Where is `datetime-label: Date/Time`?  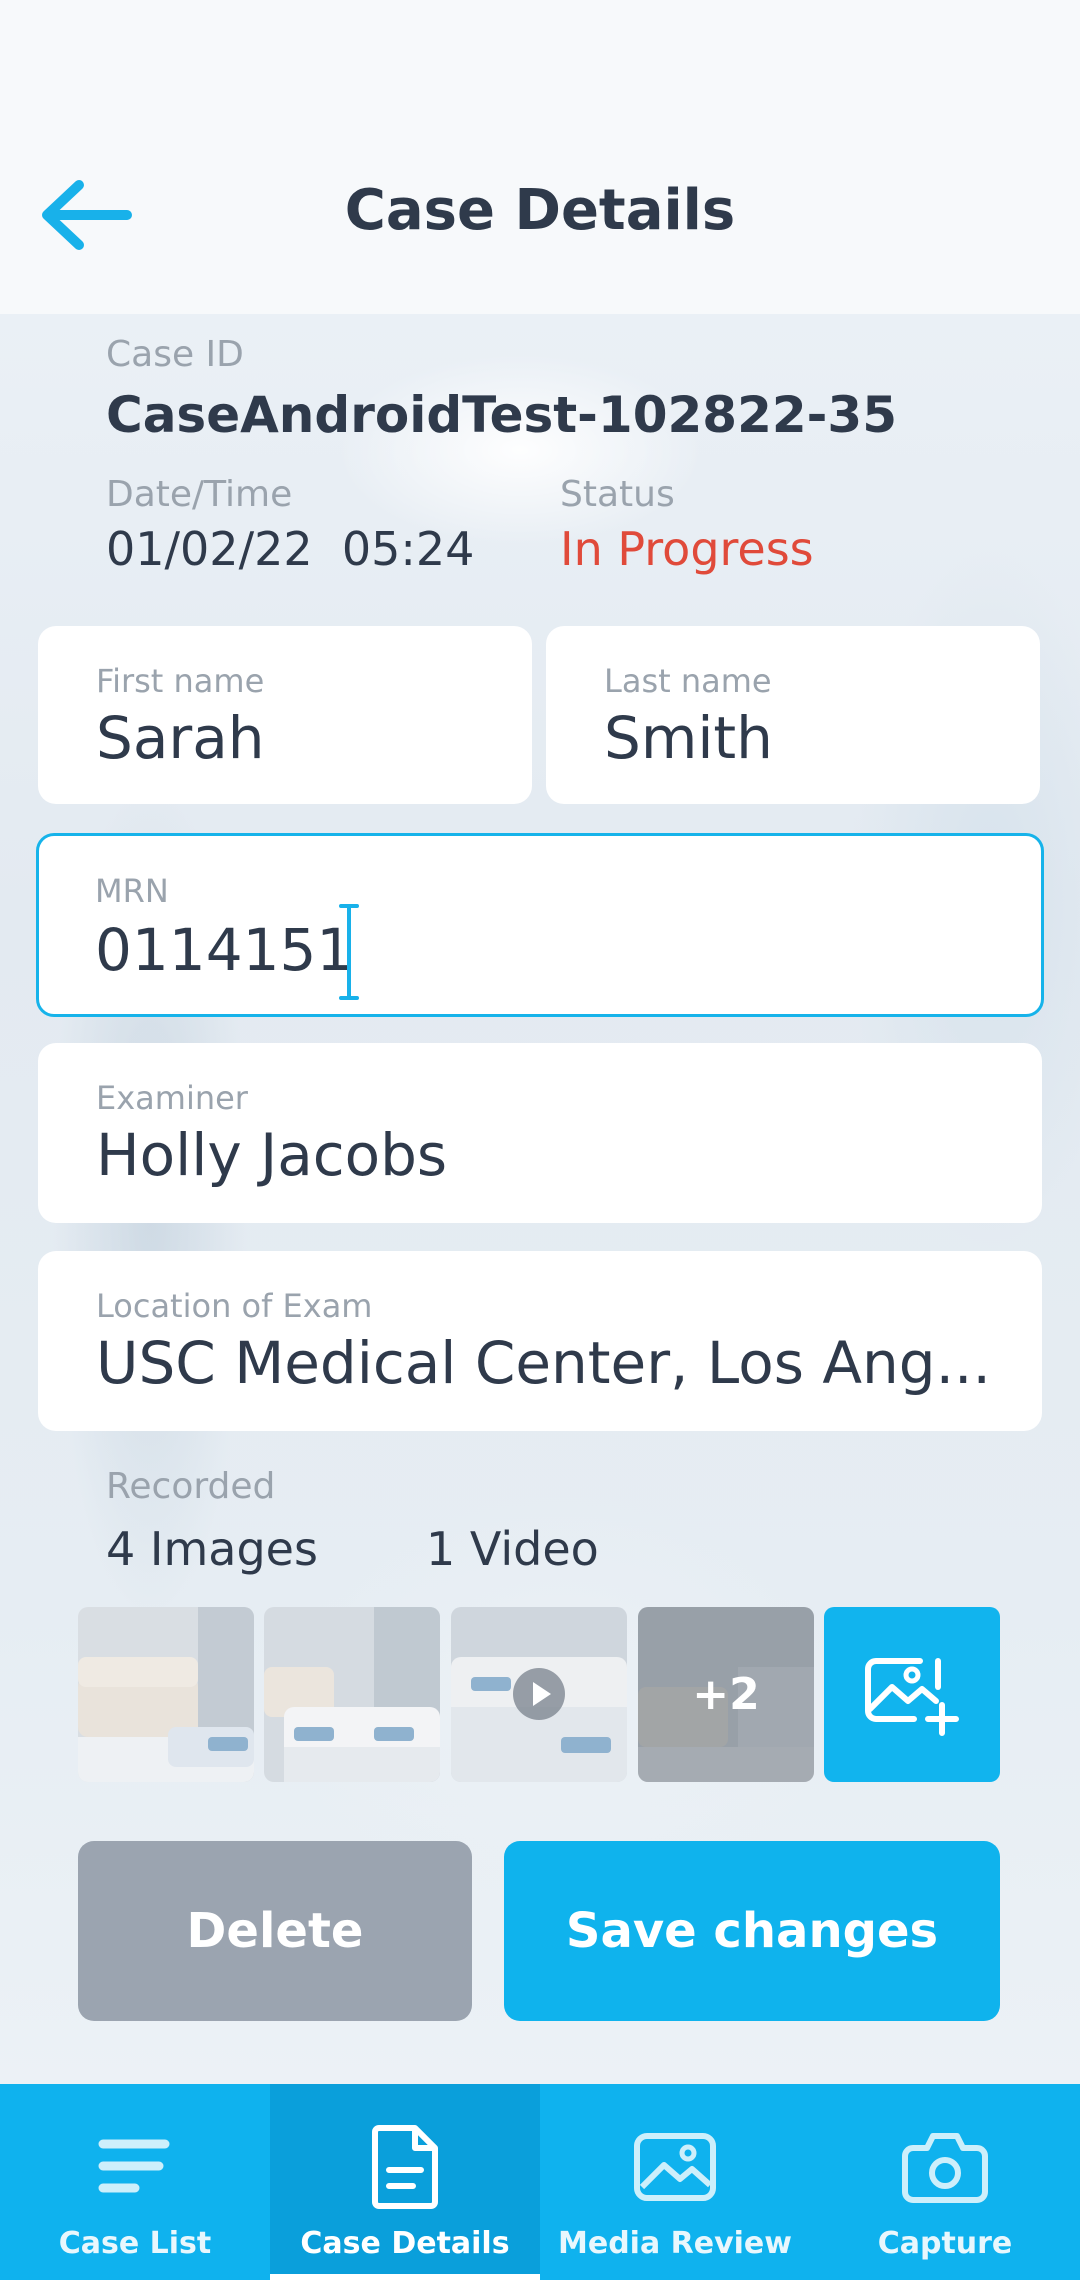 datetime-label: Date/Time is located at coordinates (199, 494).